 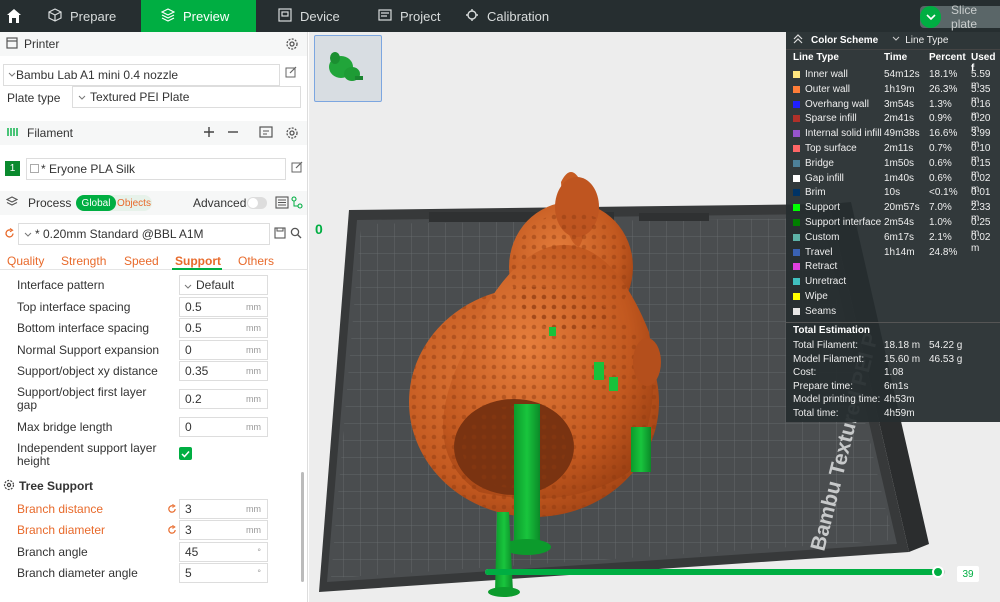 What do you see at coordinates (259, 552) in the screenshot?
I see `unit-label: °` at bounding box center [259, 552].